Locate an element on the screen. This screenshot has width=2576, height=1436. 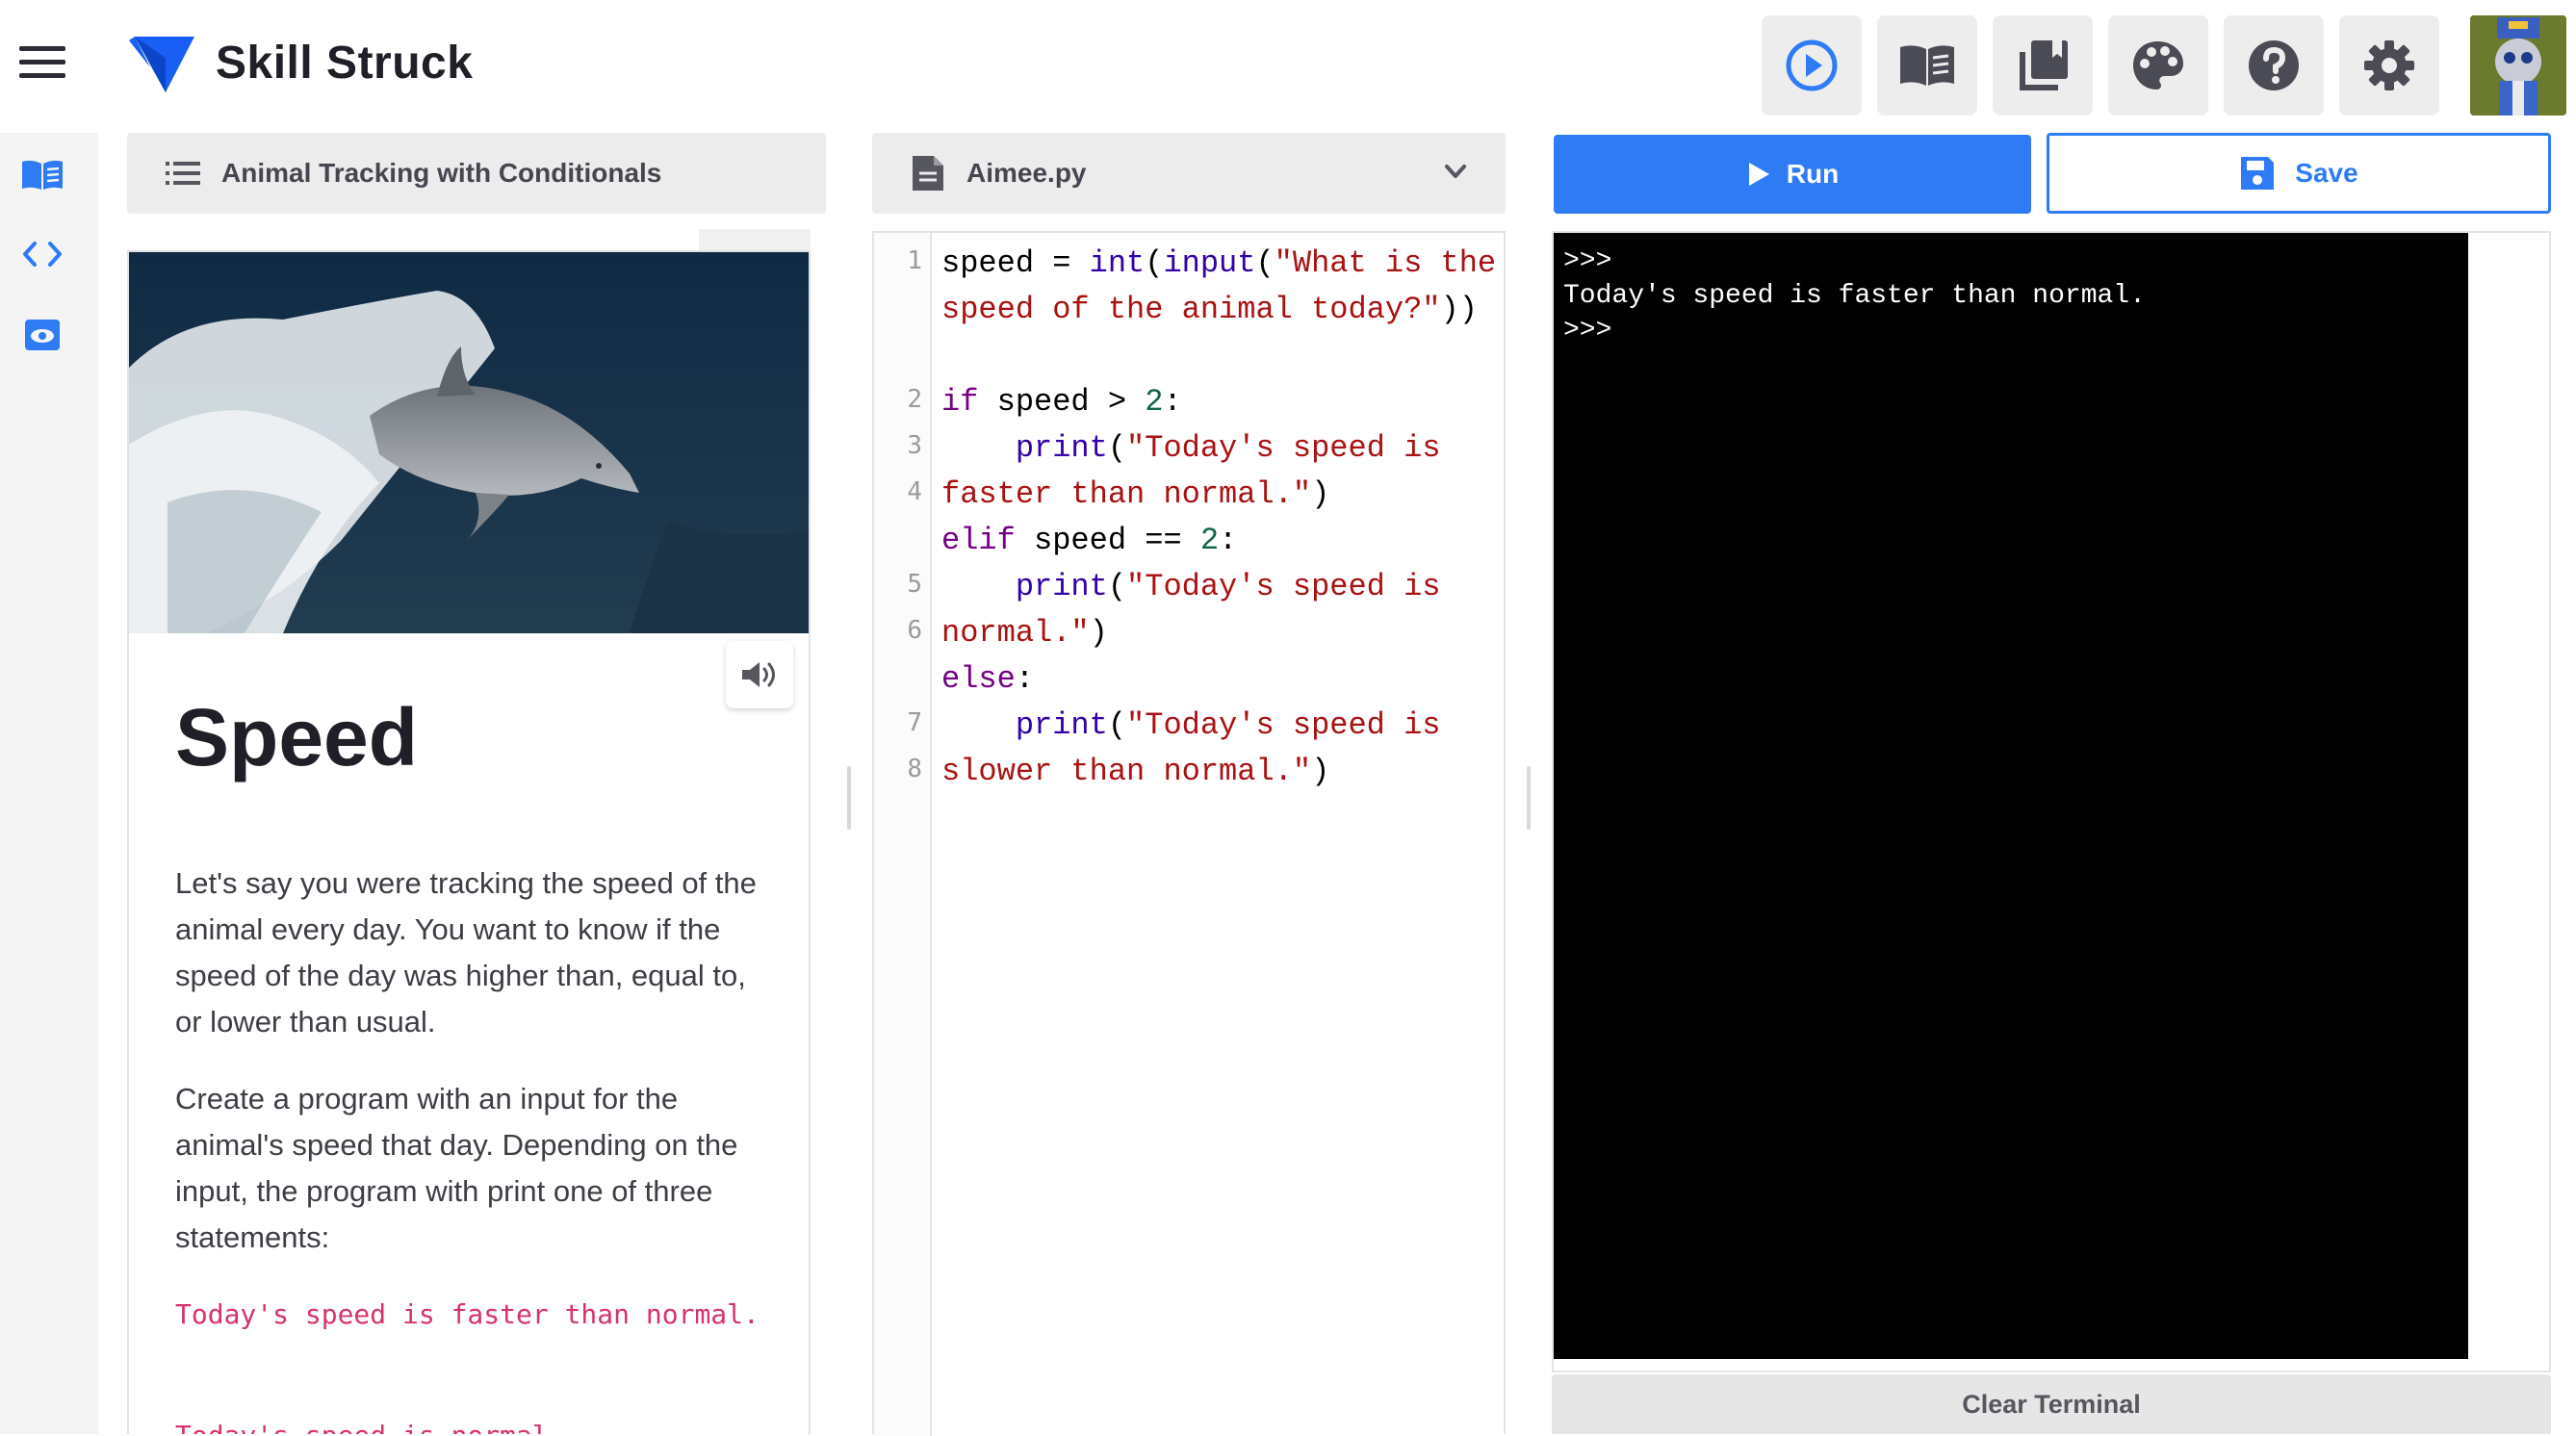
line-number: 6 is located at coordinates (915, 630).